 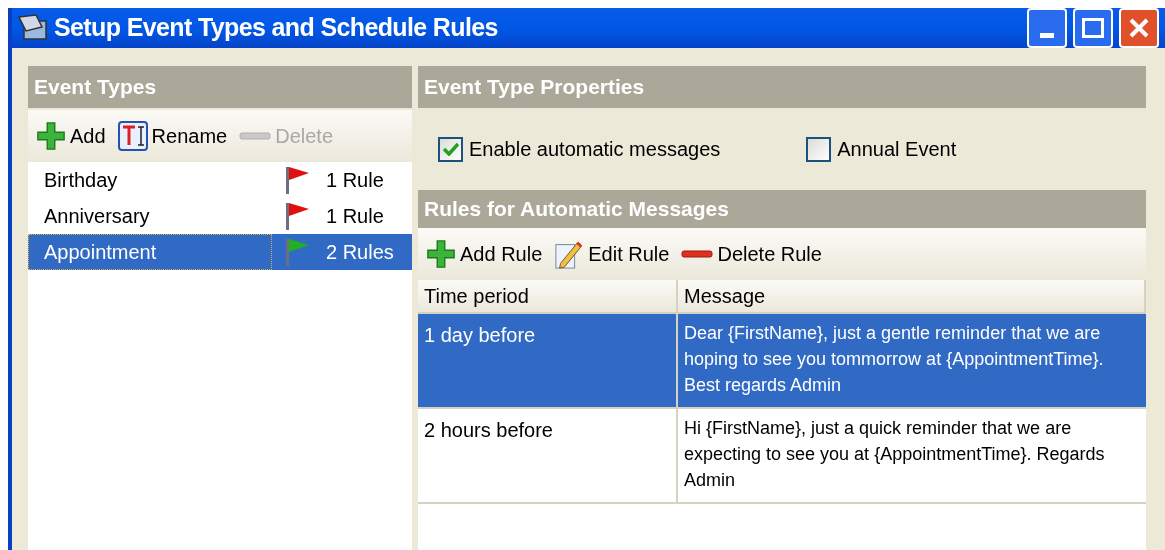 What do you see at coordinates (220, 87) in the screenshot?
I see `panel-header: Event Types` at bounding box center [220, 87].